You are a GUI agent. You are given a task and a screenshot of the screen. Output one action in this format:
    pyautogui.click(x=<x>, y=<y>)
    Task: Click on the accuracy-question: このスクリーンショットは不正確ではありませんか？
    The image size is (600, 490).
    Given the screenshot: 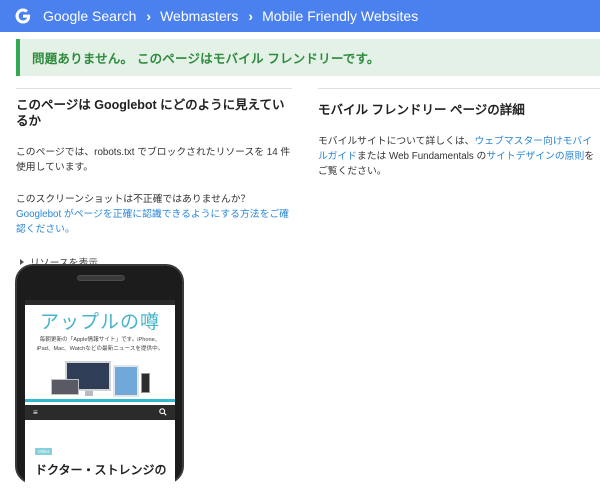 What is the action you would take?
    pyautogui.click(x=133, y=199)
    